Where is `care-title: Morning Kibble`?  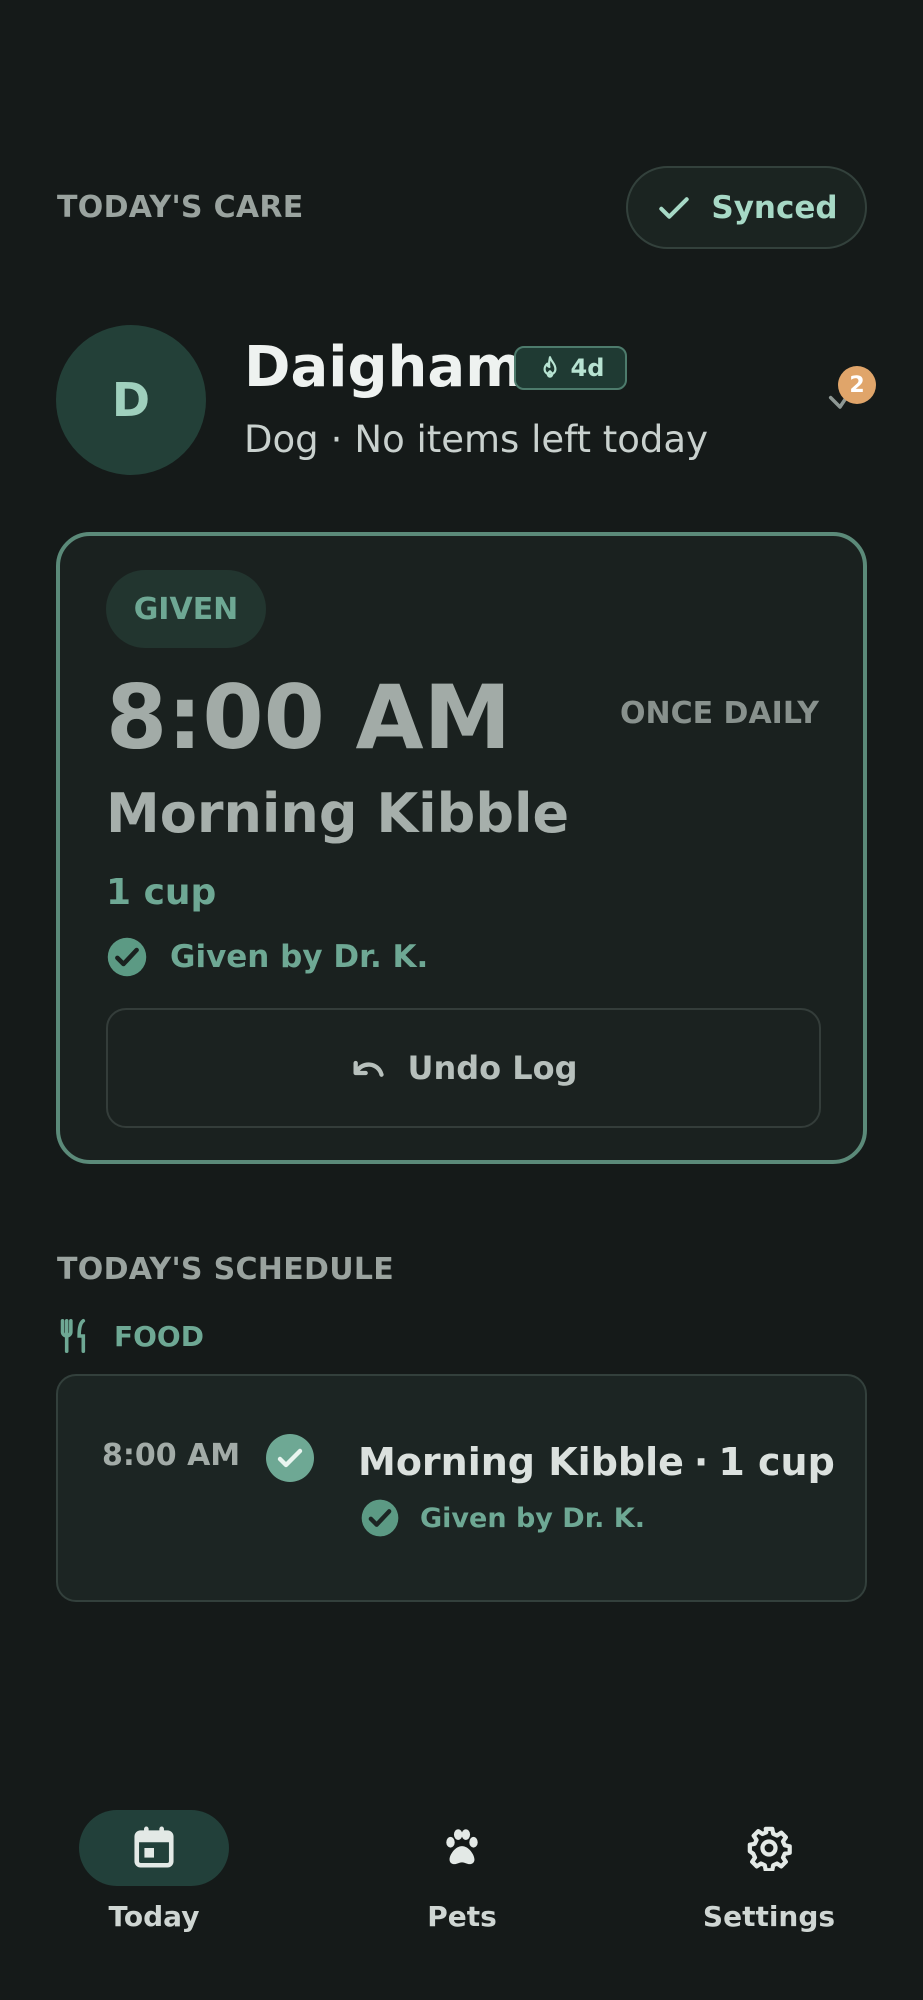
care-title: Morning Kibble is located at coordinates (338, 813).